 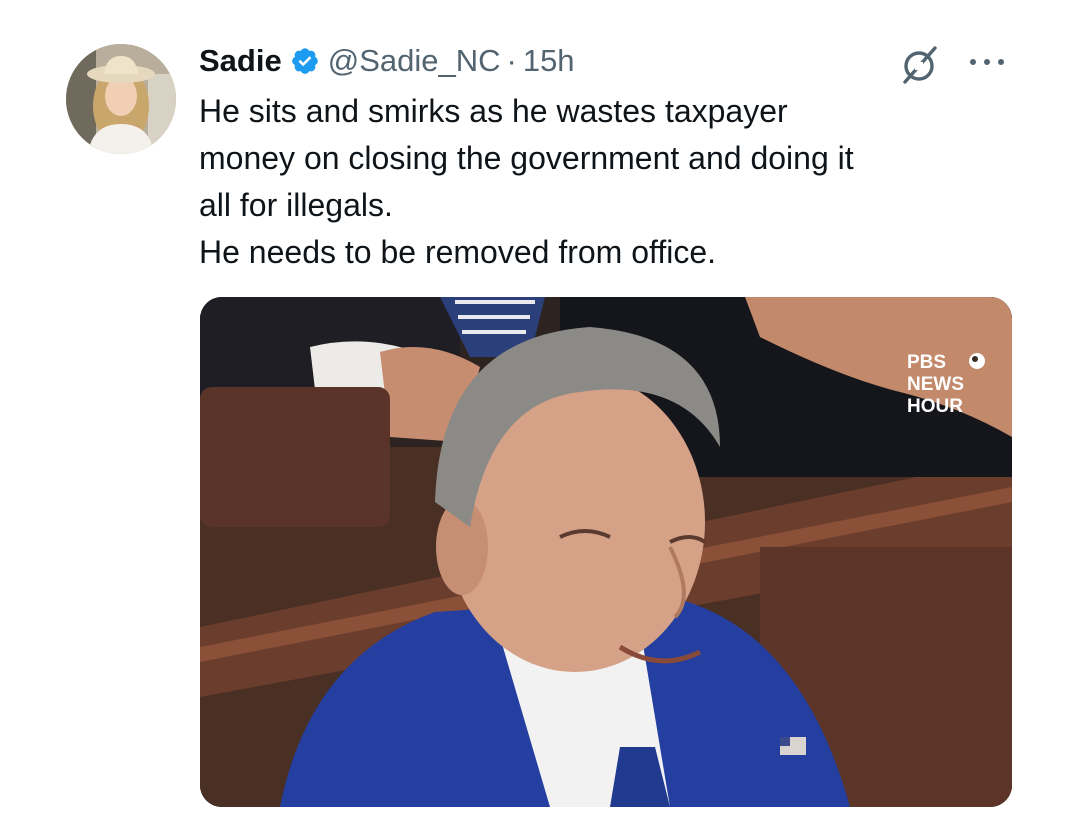 I want to click on tweet-text-line: He sits and smirks as he wastes taxpayer, so click(x=493, y=111).